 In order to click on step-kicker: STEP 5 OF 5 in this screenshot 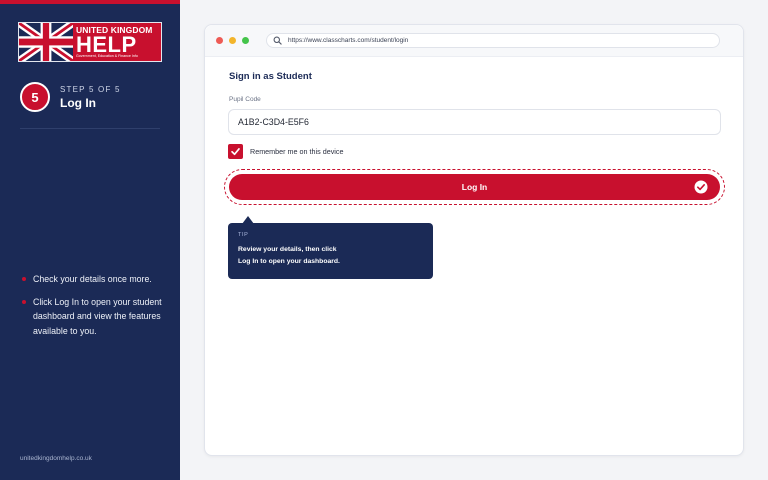, I will do `click(90, 89)`.